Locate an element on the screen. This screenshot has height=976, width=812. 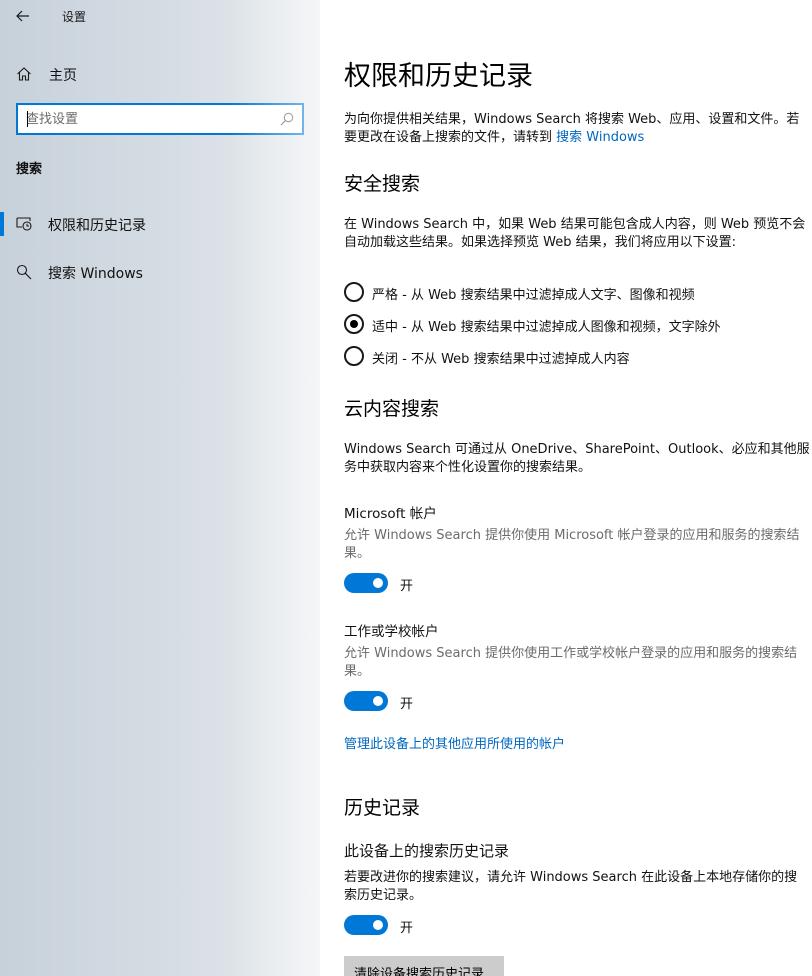
radio-label: 关闭 - 不从 Web 搜索结果中过滤掉成人内容 is located at coordinates (501, 359).